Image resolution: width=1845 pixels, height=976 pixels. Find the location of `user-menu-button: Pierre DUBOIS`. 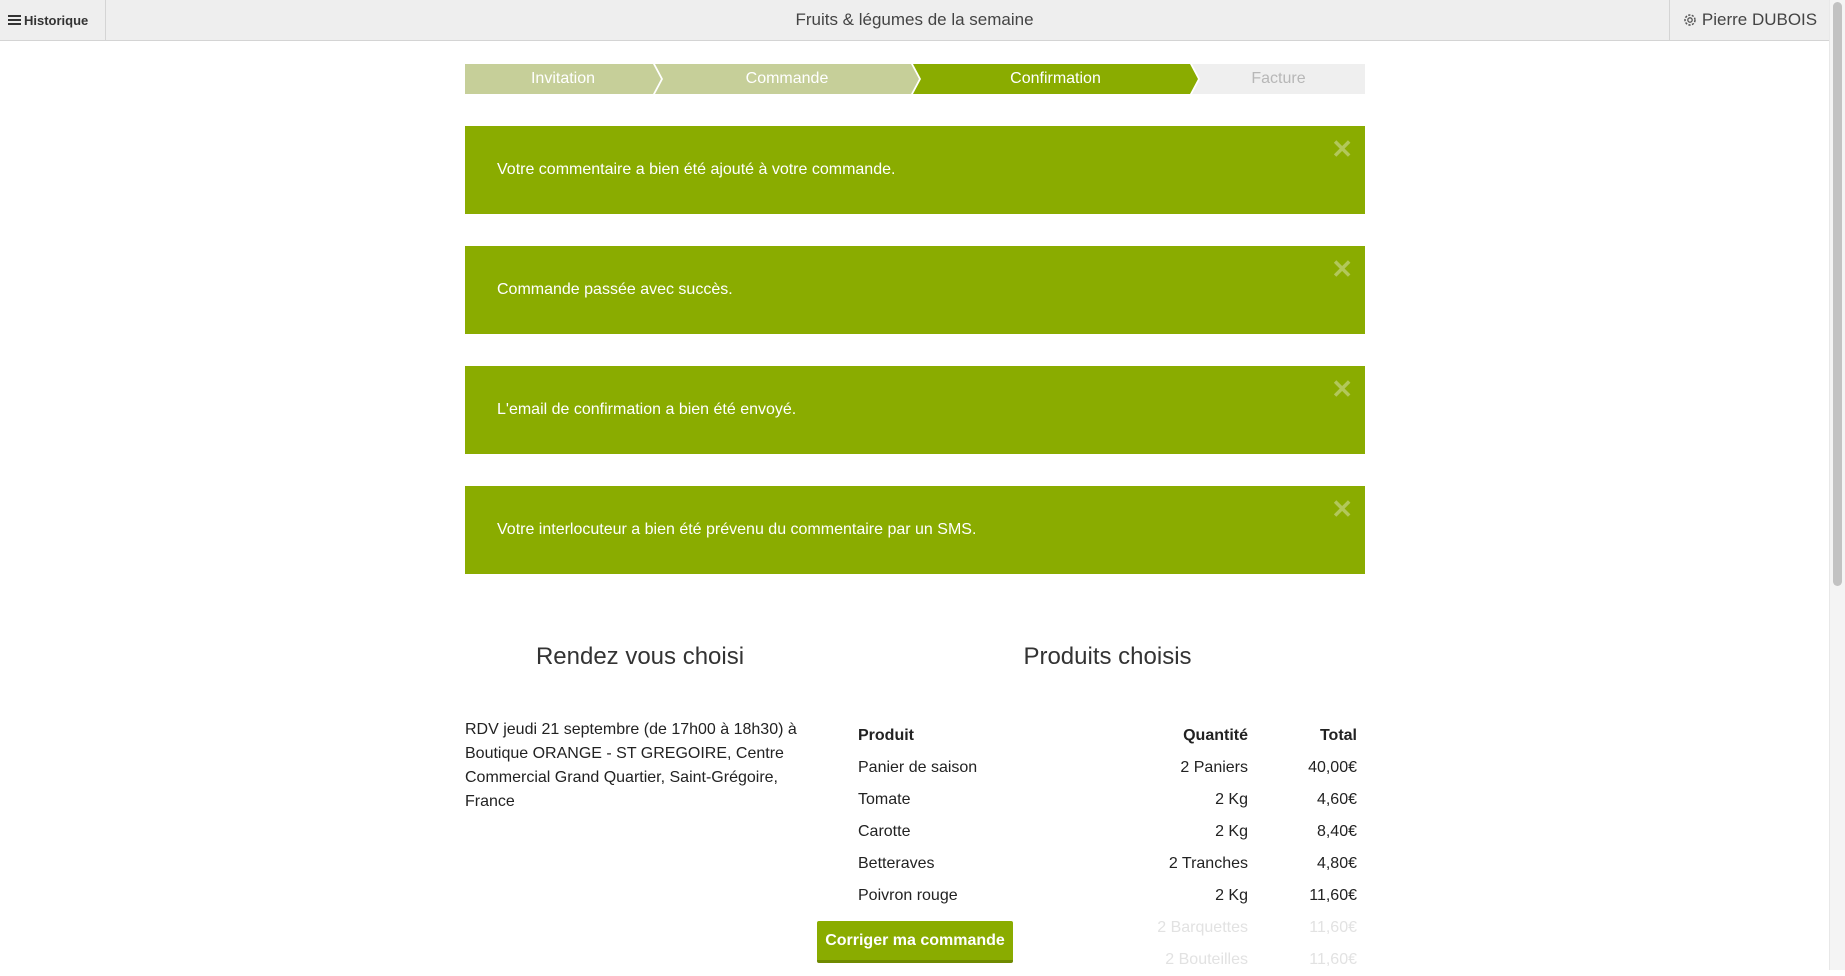

user-menu-button: Pierre DUBOIS is located at coordinates (1749, 20).